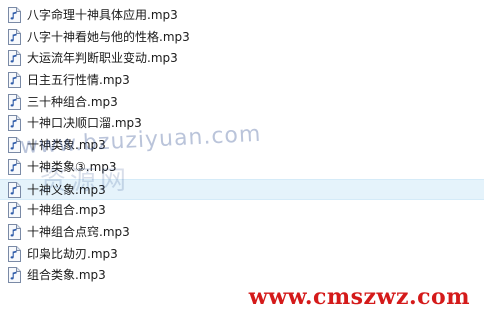 The image size is (484, 318). Describe the element at coordinates (242, 103) in the screenshot. I see `file-row: 三十种组合.mp3` at that location.